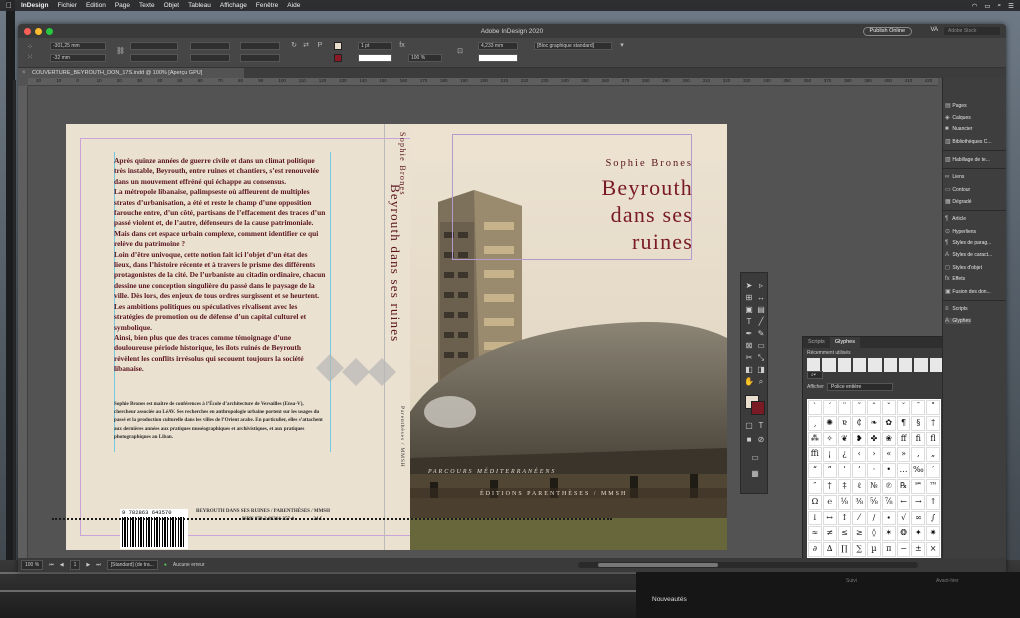  What do you see at coordinates (375, 58) in the screenshot?
I see `stroke-type-dropdown` at bounding box center [375, 58].